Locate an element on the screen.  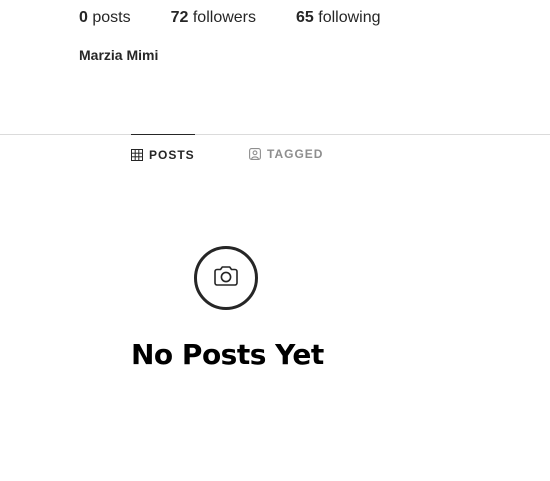
tab-posts: POSTS is located at coordinates (163, 154).